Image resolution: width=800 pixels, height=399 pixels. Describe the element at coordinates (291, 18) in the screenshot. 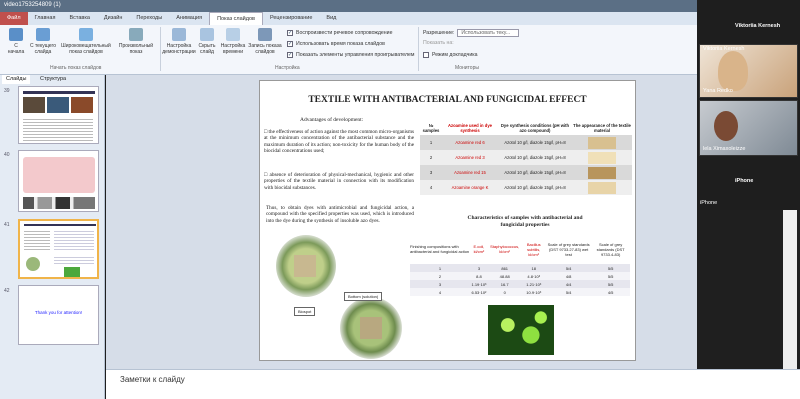

I see `tab-review: Рецензирование` at that location.